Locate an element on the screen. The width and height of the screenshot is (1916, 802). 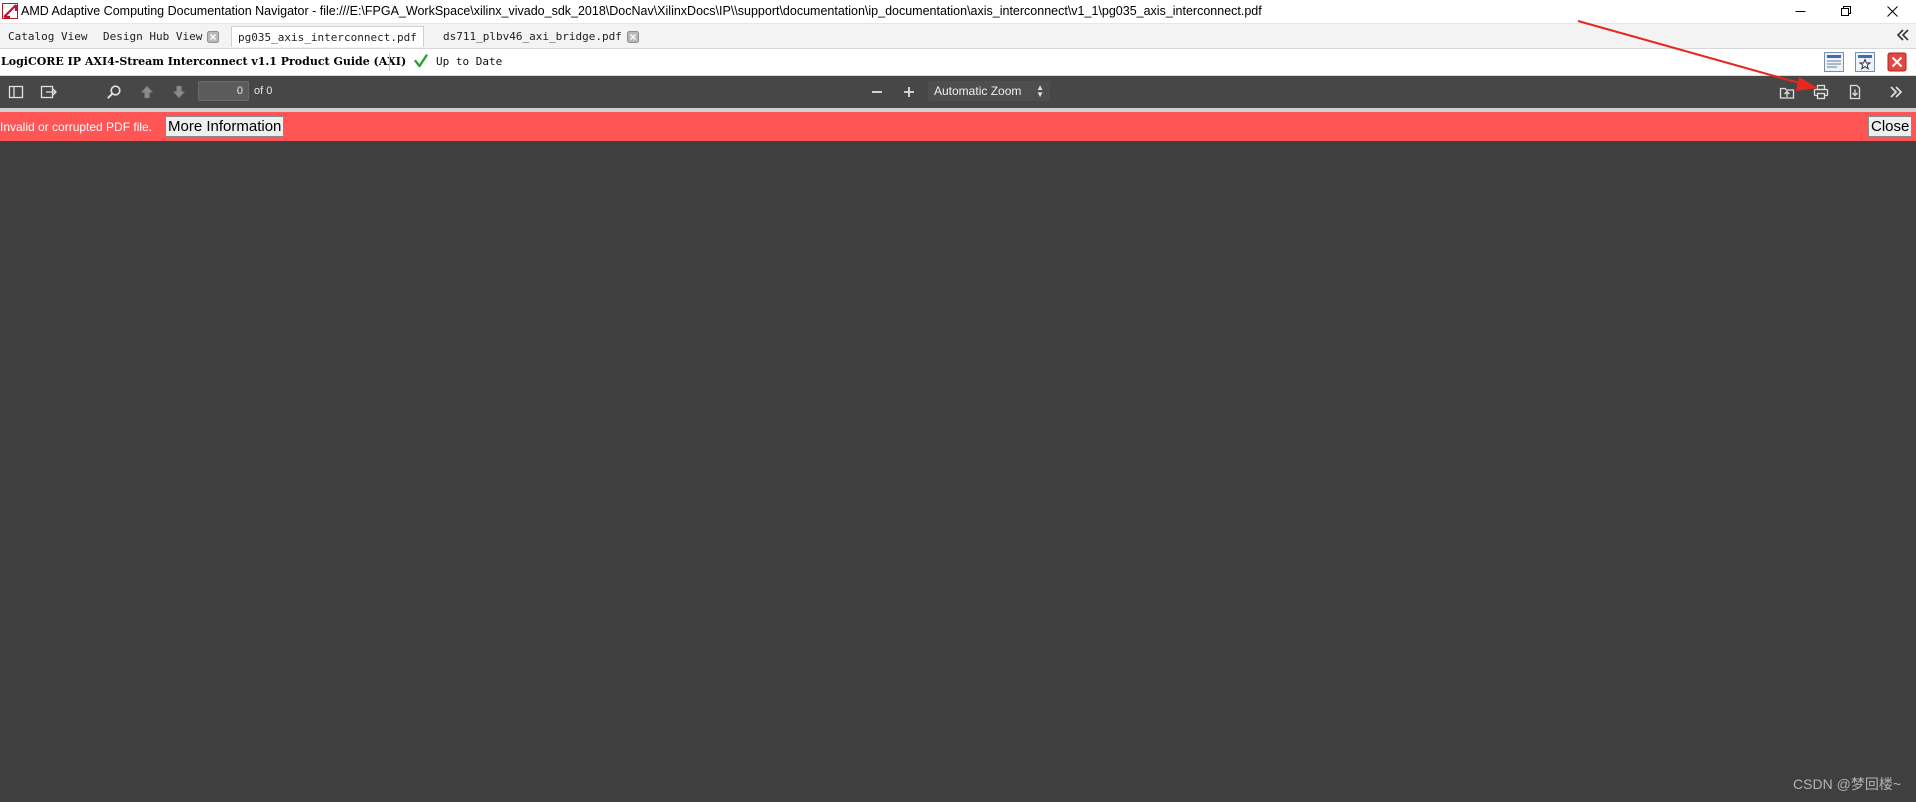
restore-button is located at coordinates (1846, 11).